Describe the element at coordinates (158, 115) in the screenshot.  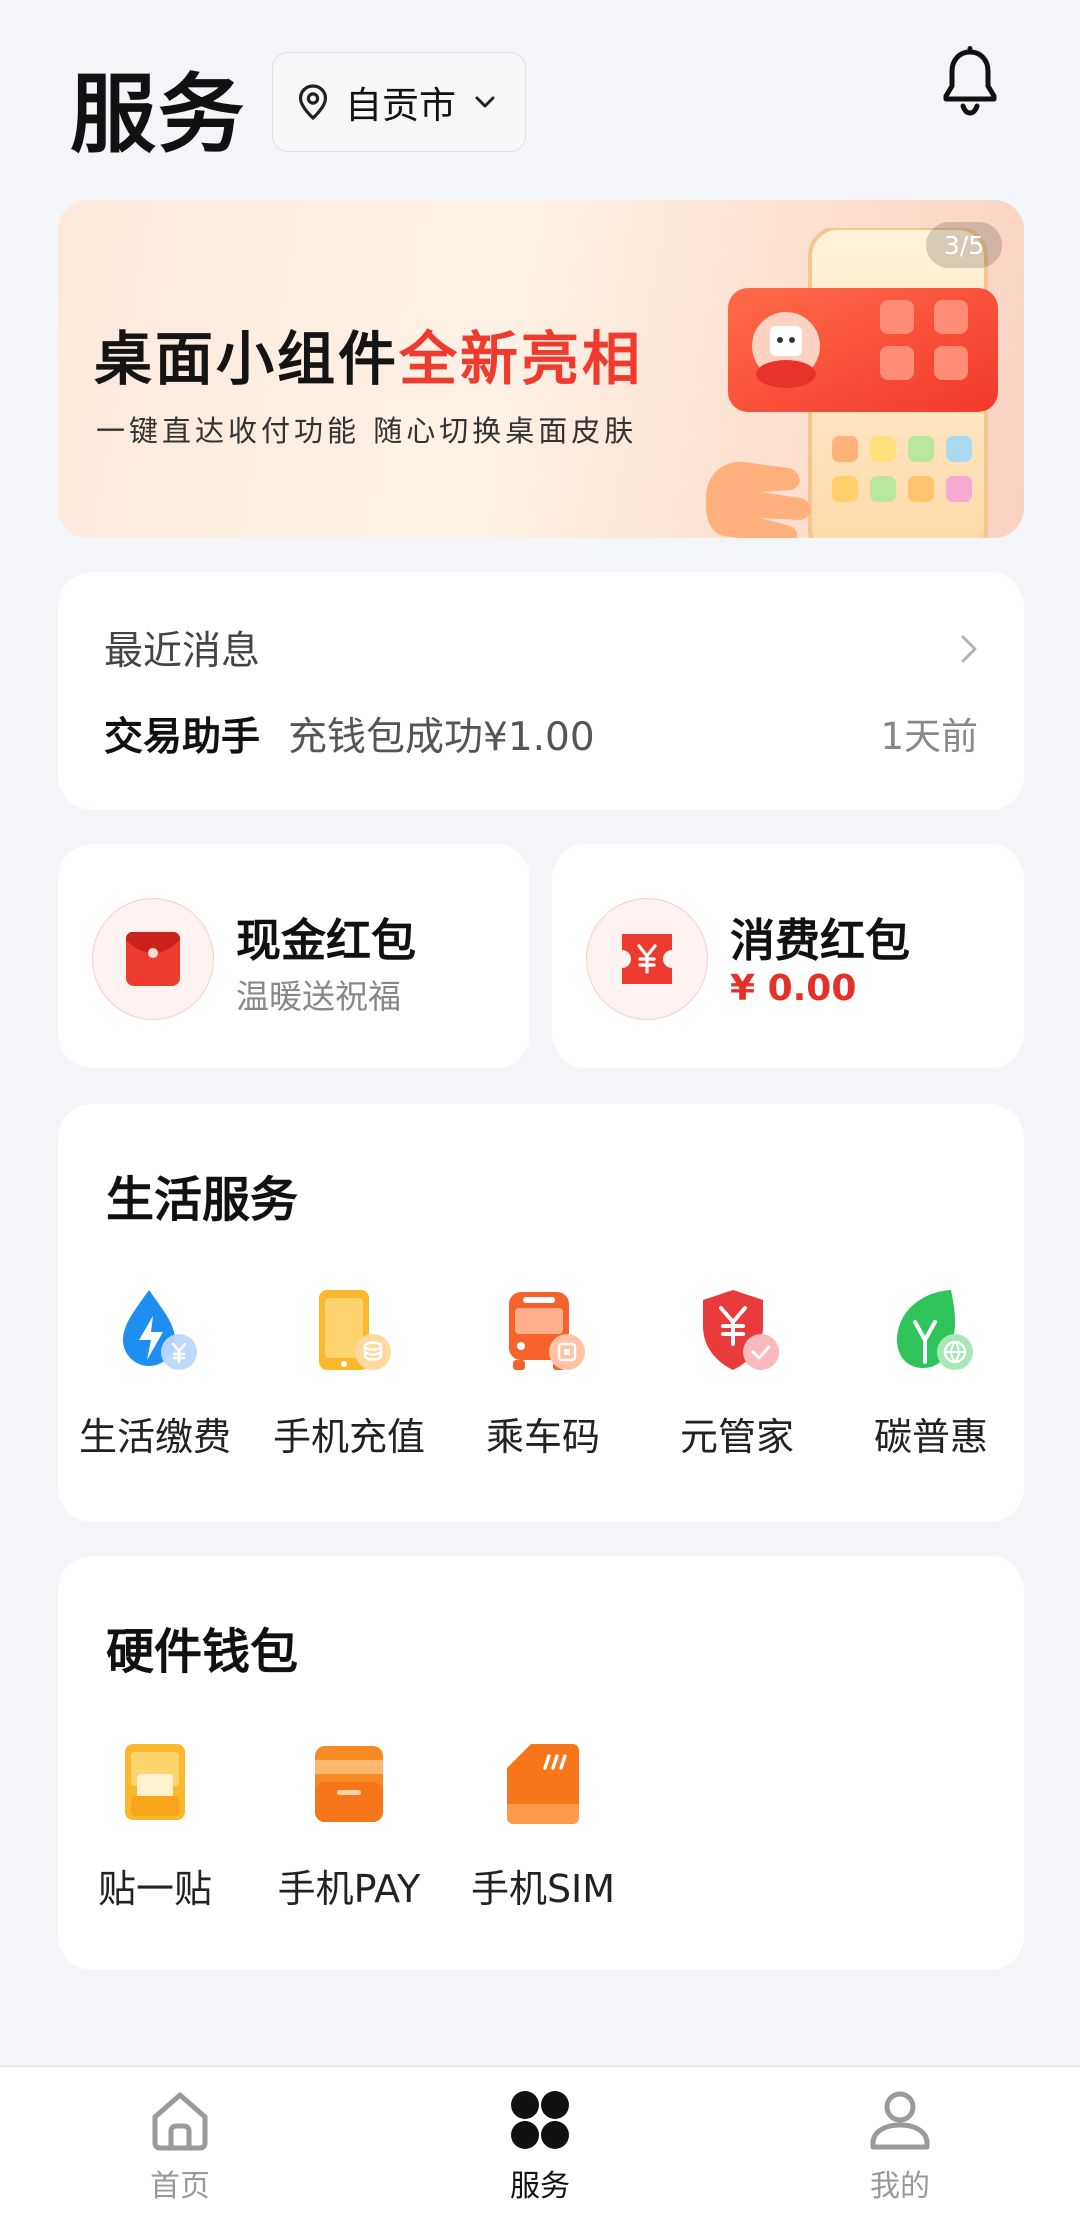
I see `page-title: 服务` at that location.